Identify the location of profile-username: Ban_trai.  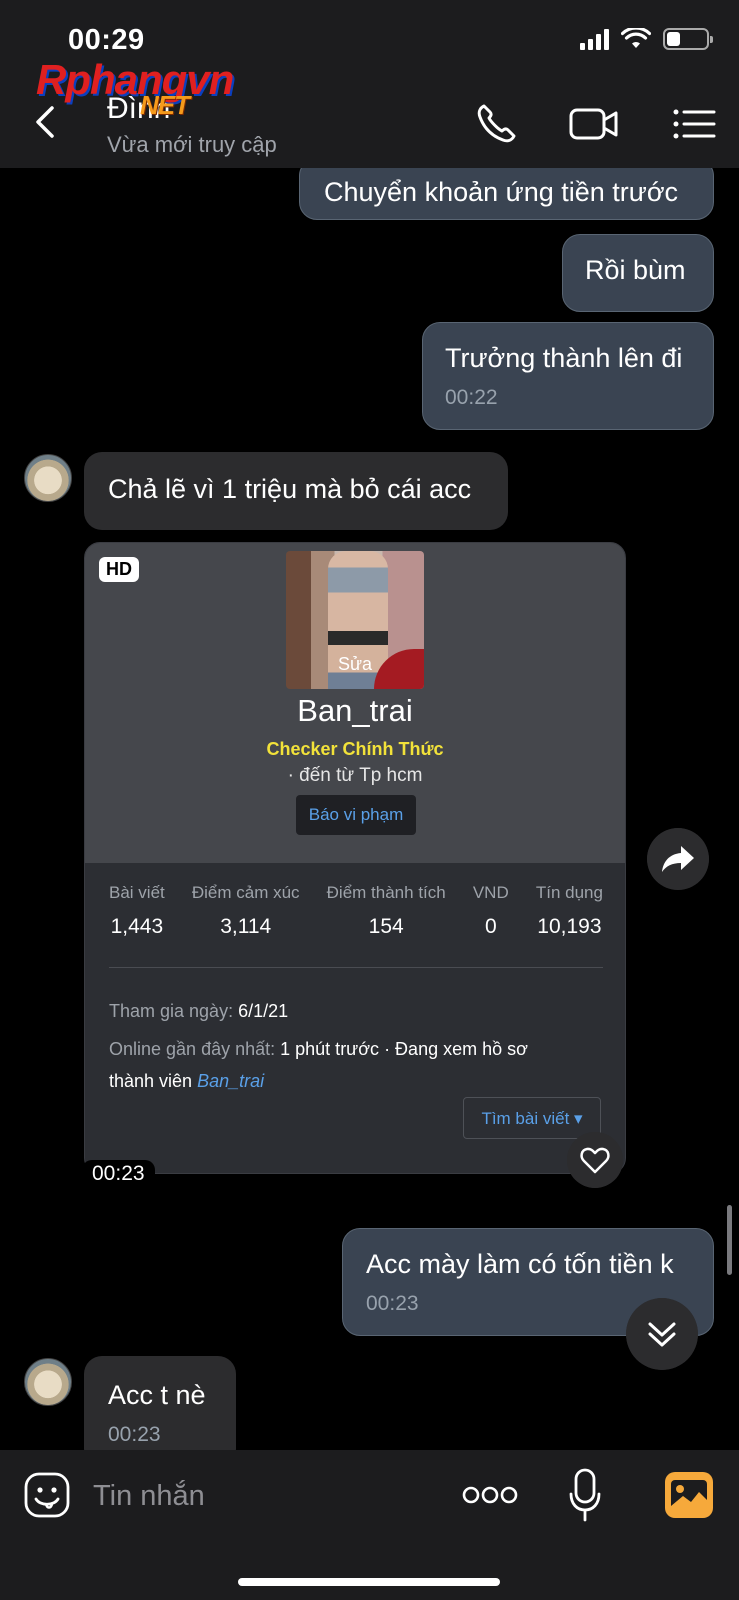
(355, 710).